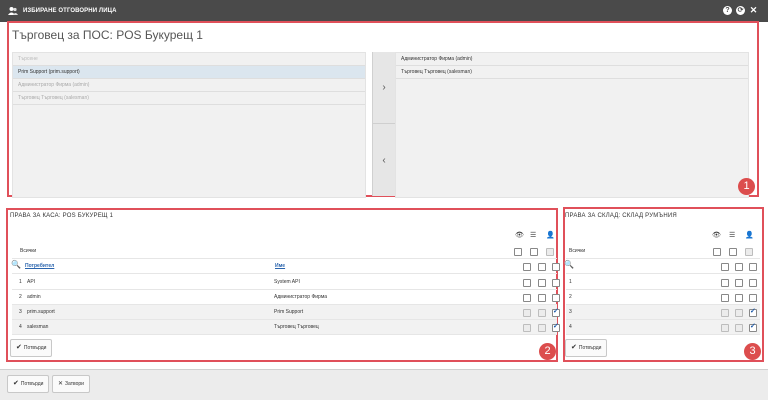 The width and height of the screenshot is (768, 400). Describe the element at coordinates (663, 312) in the screenshot. I see `table-row: 3` at that location.